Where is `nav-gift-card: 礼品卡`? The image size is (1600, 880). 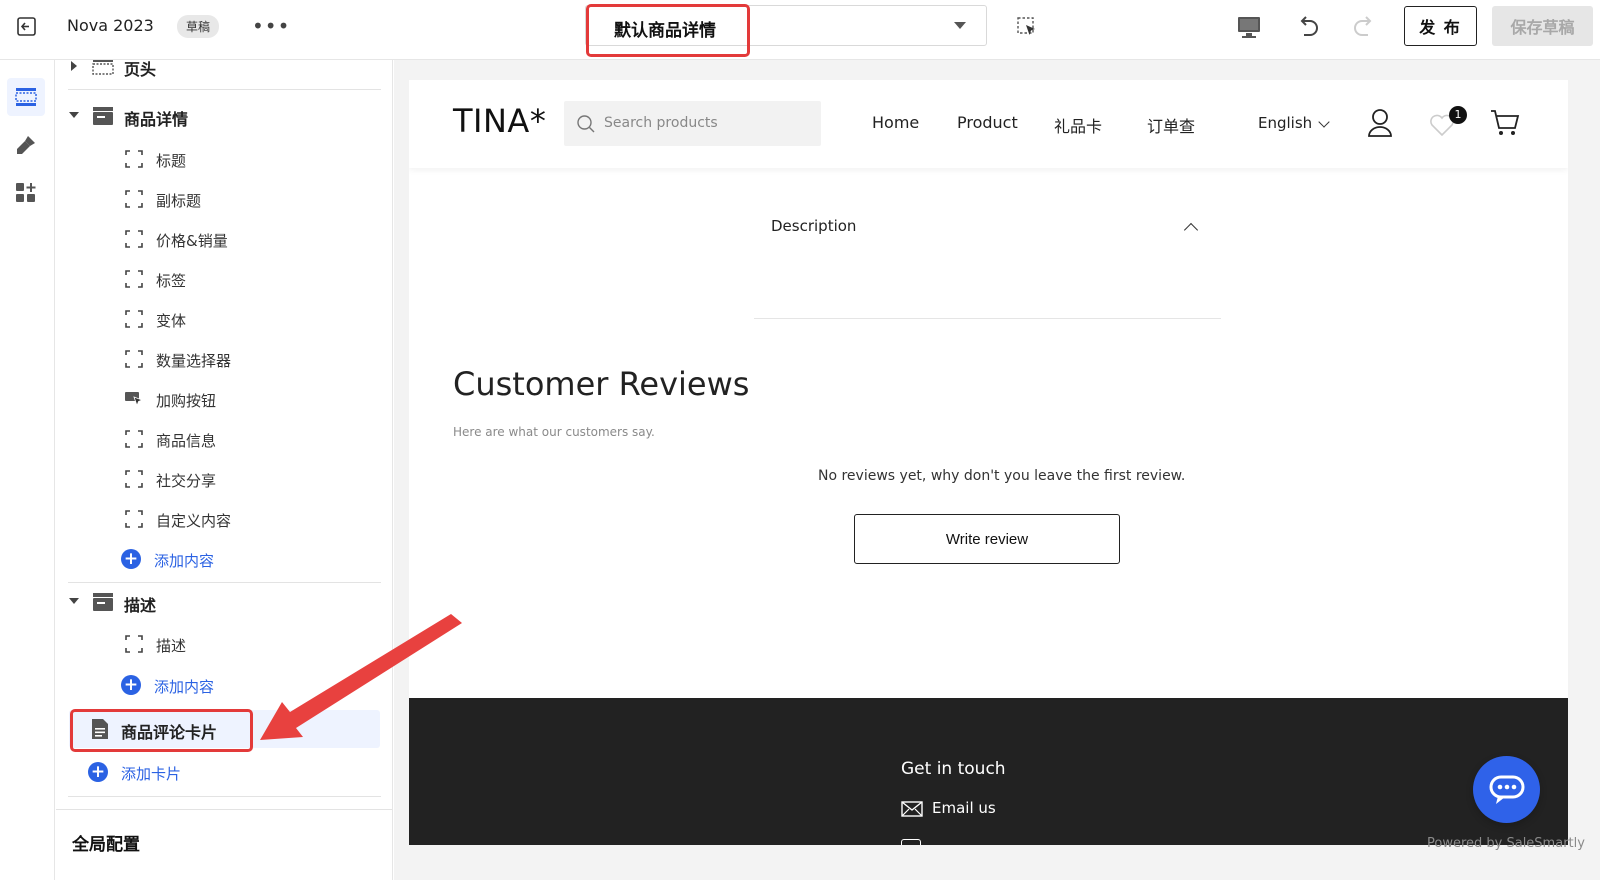
nav-gift-card: 礼品卡 is located at coordinates (1078, 125).